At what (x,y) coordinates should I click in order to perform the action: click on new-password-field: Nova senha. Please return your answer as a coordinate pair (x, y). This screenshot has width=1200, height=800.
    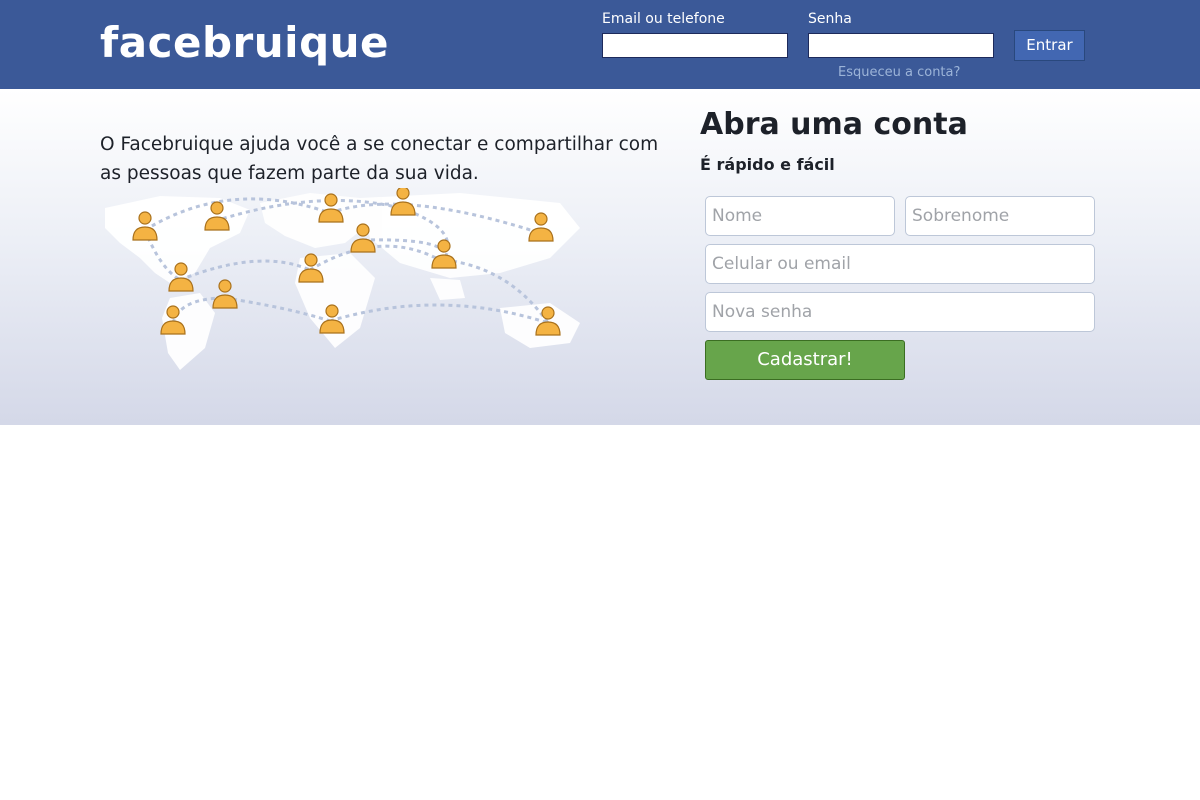
    Looking at the image, I should click on (900, 312).